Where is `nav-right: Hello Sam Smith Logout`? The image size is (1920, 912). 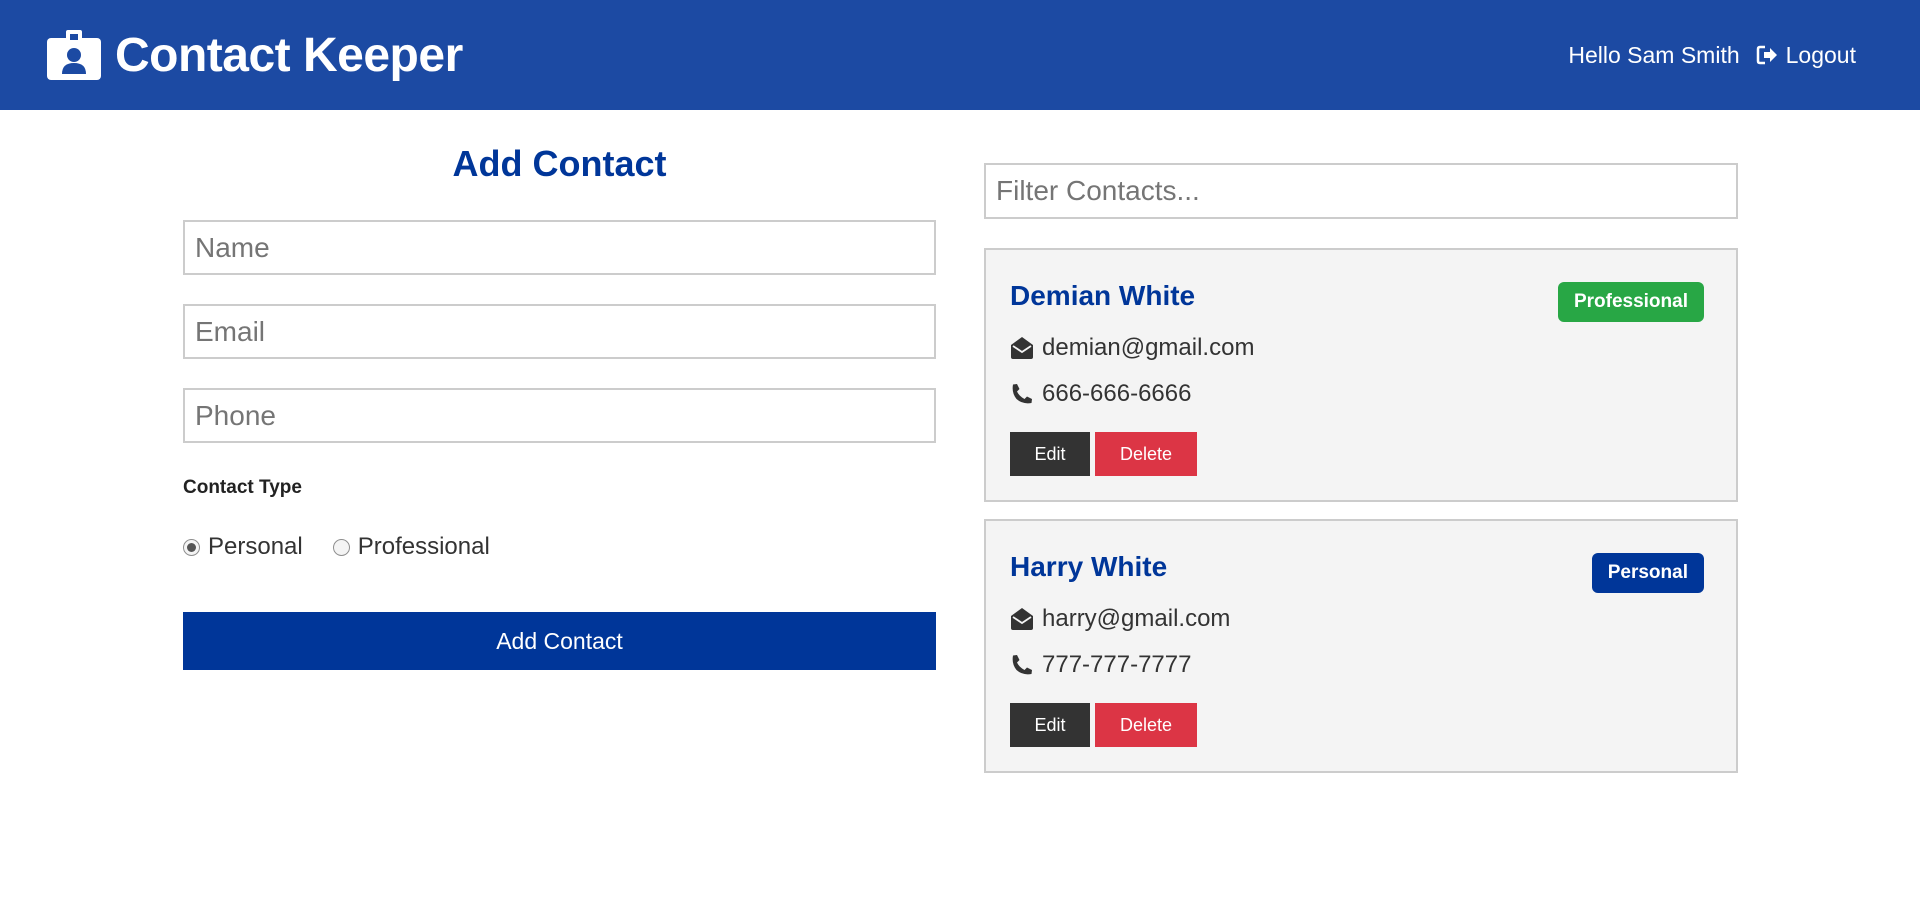 nav-right: Hello Sam Smith Logout is located at coordinates (1712, 55).